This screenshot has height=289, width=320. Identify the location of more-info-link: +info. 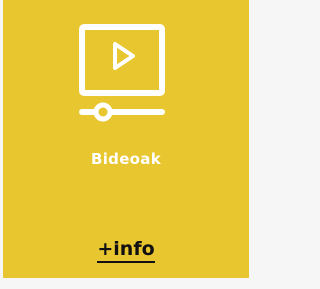
(126, 250).